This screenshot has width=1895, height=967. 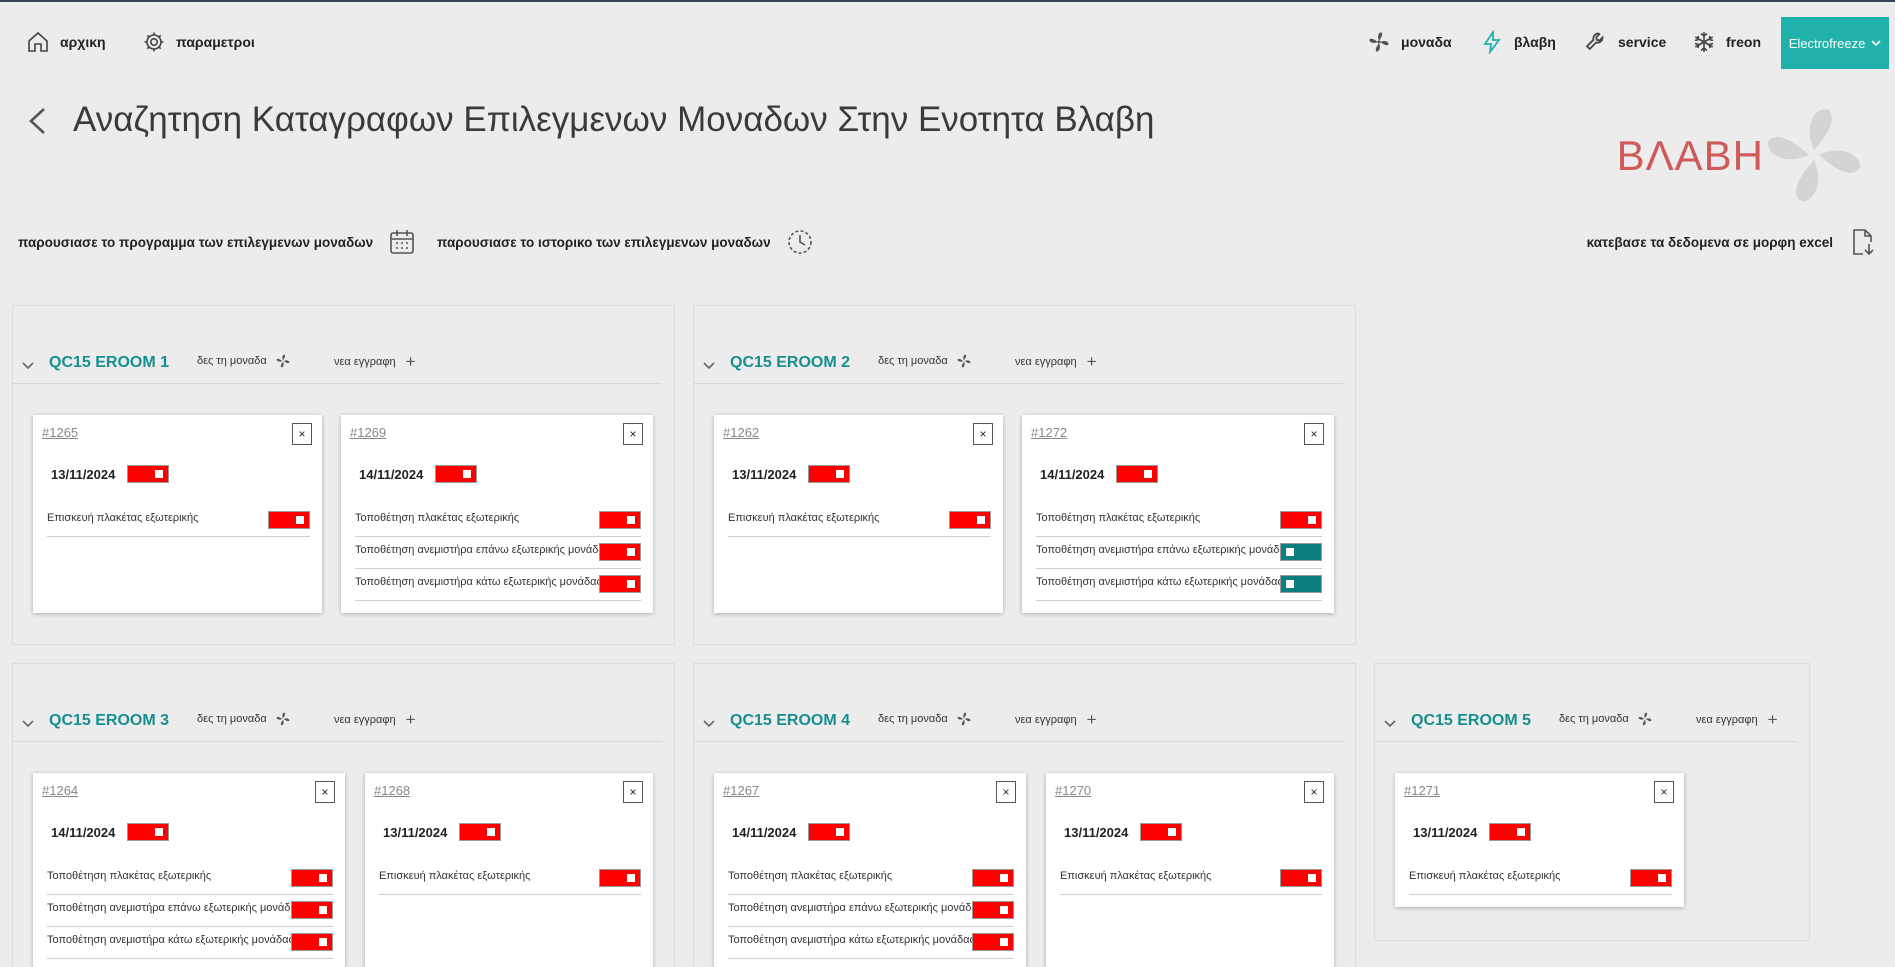 What do you see at coordinates (1540, 879) in the screenshot?
I see `task-row: Επισκευή πλακέτας εξωτερικής` at bounding box center [1540, 879].